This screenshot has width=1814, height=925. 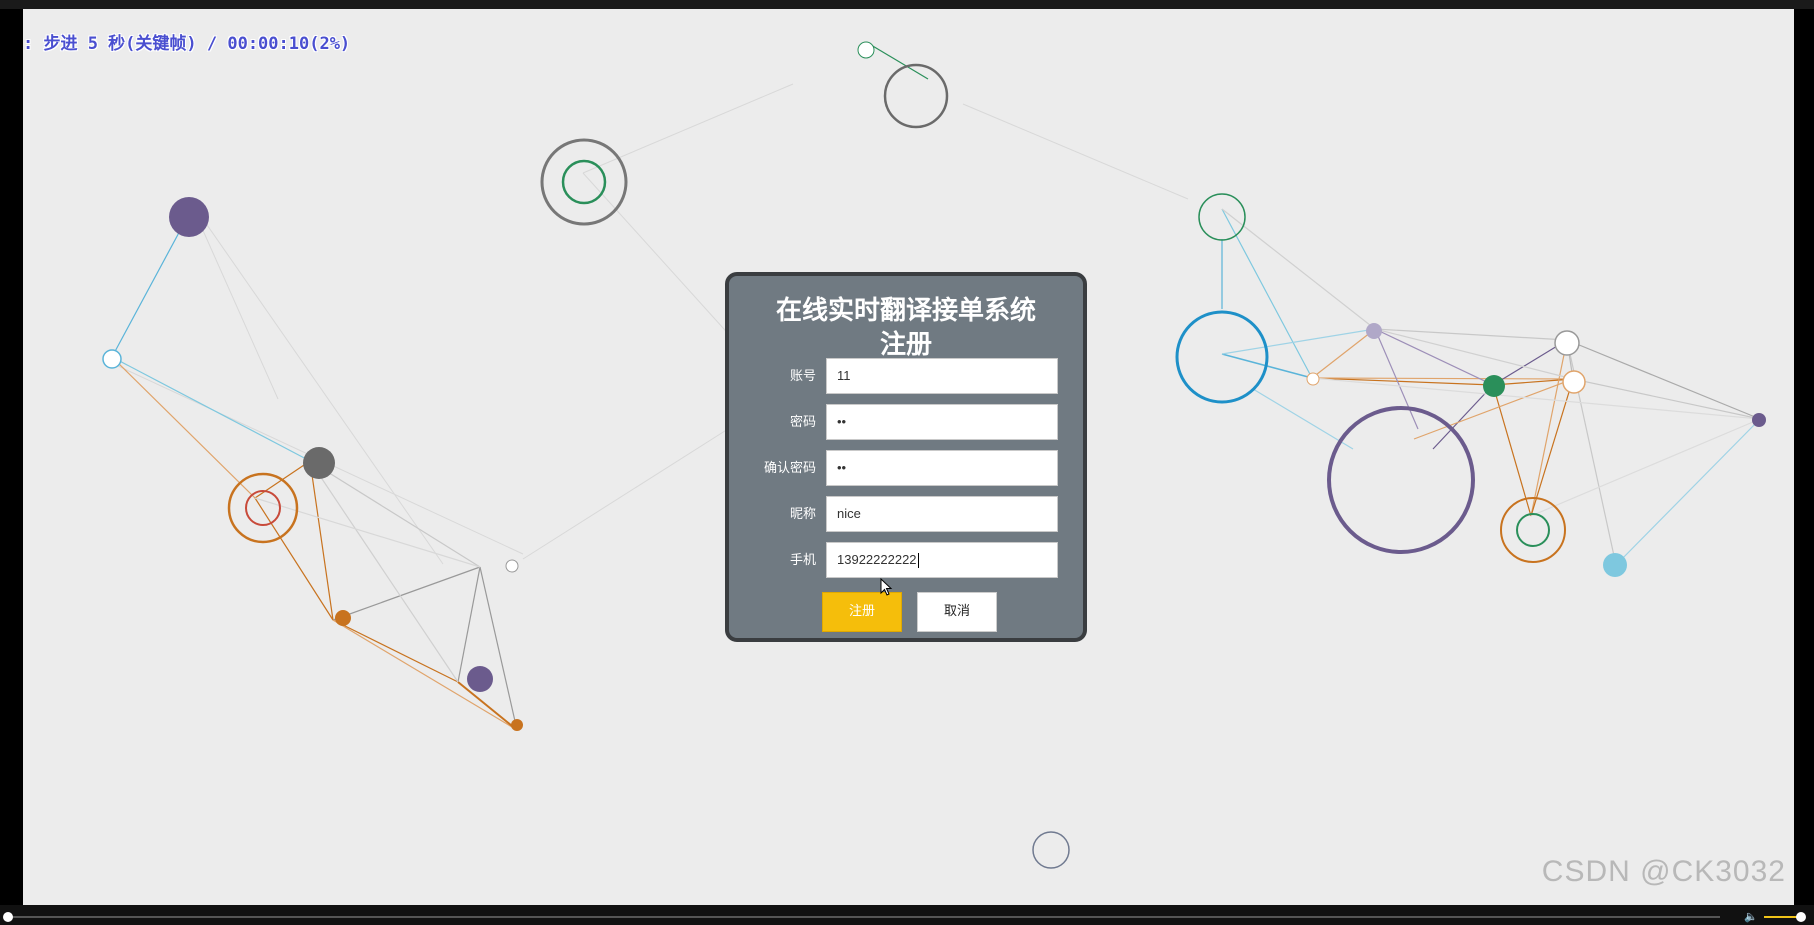 What do you see at coordinates (1751, 916) in the screenshot?
I see `volume-icon: 🔈` at bounding box center [1751, 916].